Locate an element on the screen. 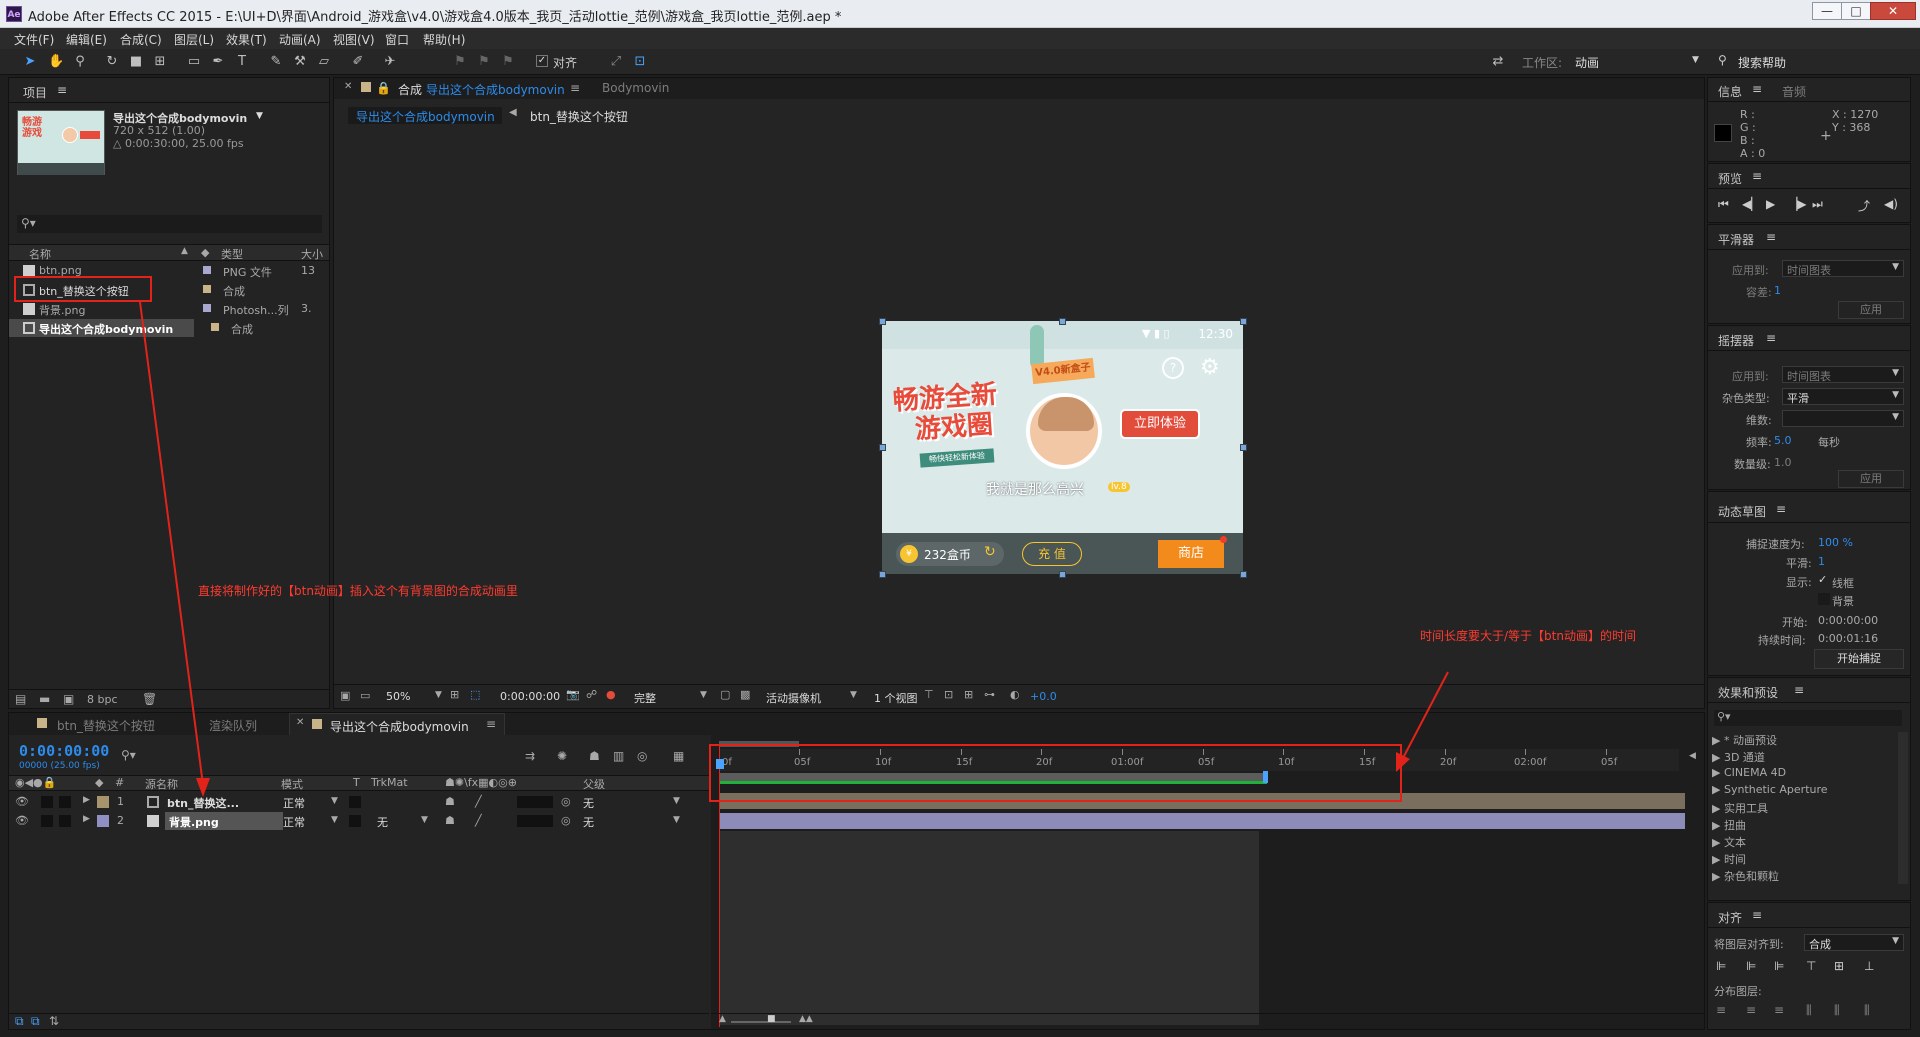 This screenshot has height=1037, width=1920. arrow-left-line is located at coordinates (171, 543).